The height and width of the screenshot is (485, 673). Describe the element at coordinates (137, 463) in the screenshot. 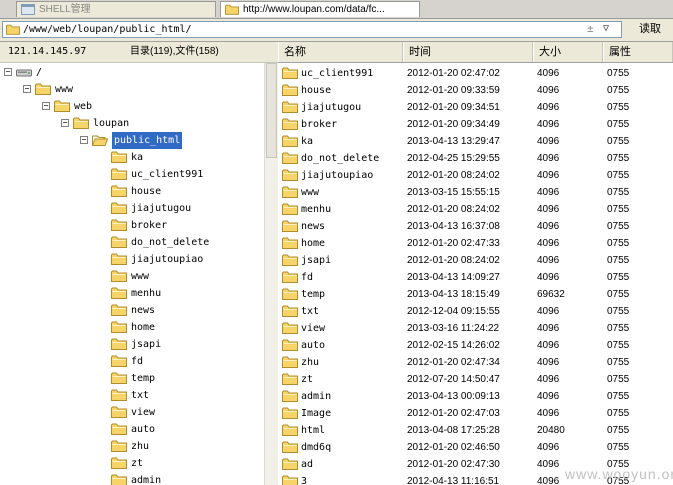

I see `tree-item-label: zt` at that location.